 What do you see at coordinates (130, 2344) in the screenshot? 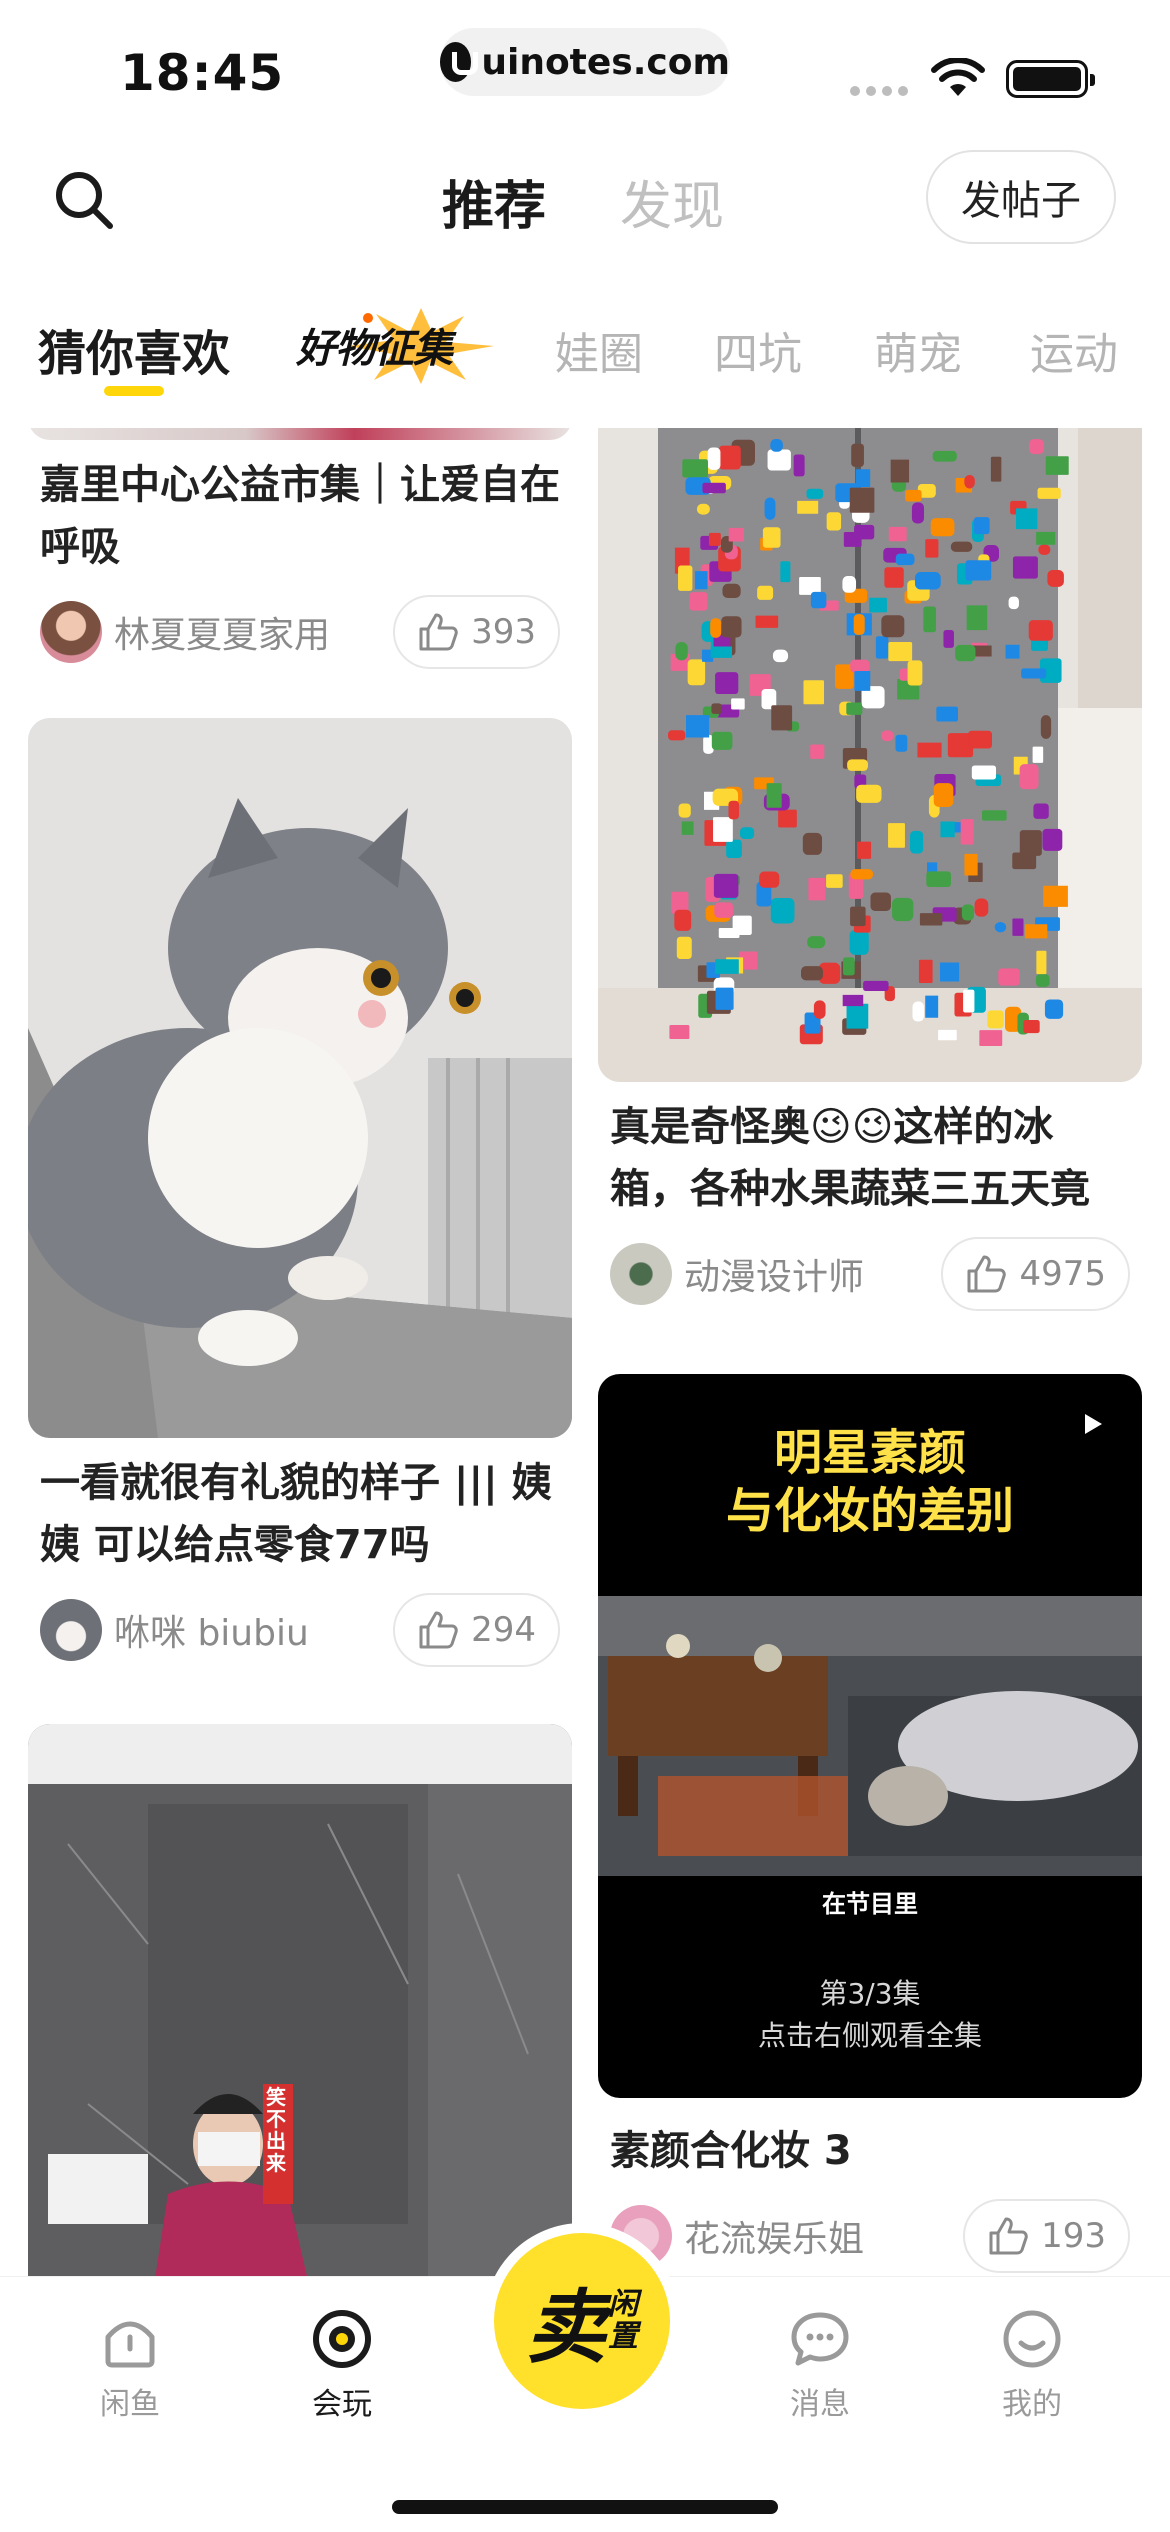
I see `home-icon` at bounding box center [130, 2344].